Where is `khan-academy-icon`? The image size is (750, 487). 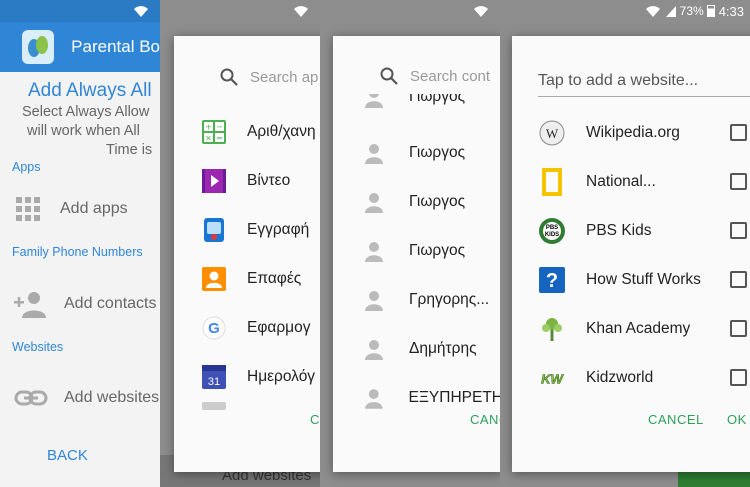 khan-academy-icon is located at coordinates (552, 329).